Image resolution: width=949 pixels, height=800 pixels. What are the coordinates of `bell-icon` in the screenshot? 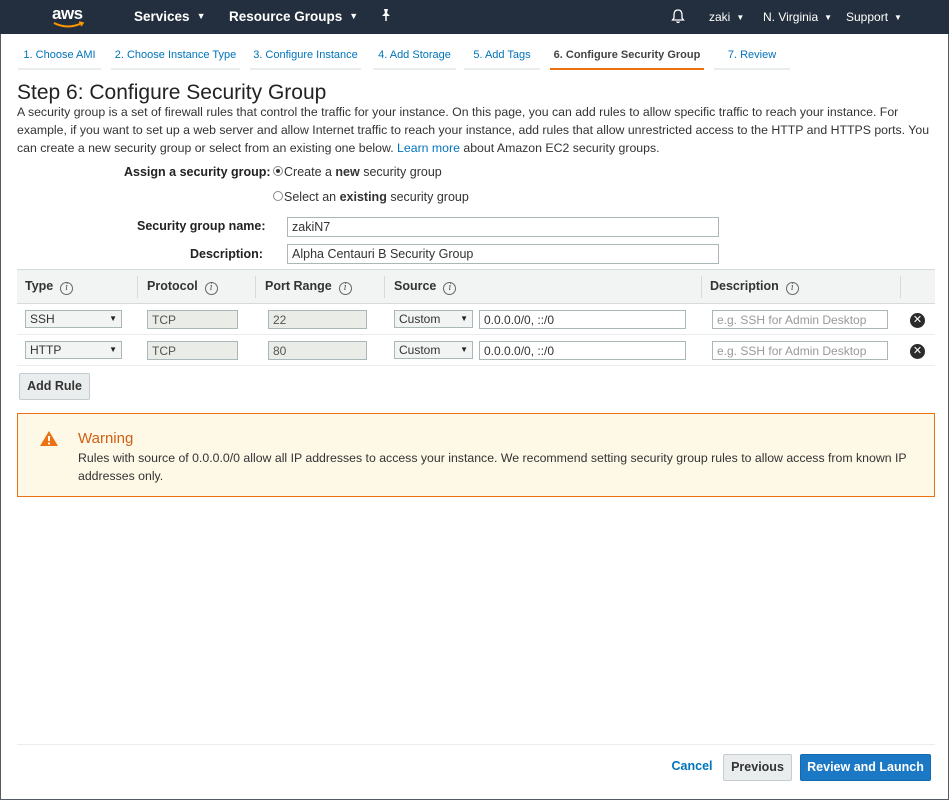 It's located at (678, 17).